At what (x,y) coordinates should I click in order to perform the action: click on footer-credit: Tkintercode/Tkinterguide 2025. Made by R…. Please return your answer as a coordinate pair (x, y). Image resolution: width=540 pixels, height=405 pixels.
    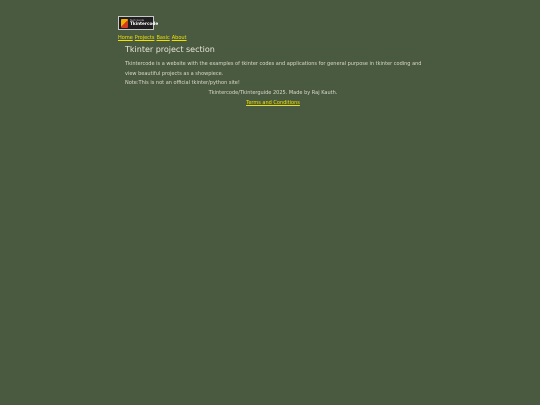
    Looking at the image, I should click on (273, 93).